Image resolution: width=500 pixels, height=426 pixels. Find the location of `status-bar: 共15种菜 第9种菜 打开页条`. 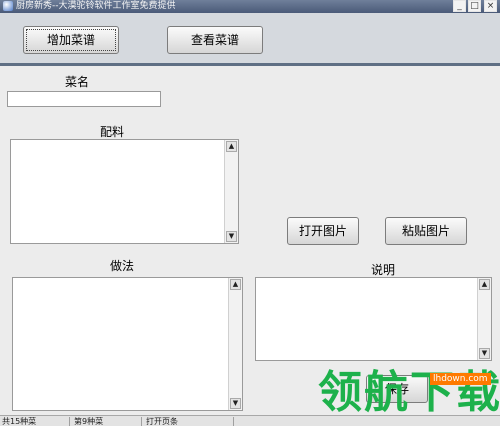

status-bar: 共15种菜 第9种菜 打开页条 is located at coordinates (250, 420).